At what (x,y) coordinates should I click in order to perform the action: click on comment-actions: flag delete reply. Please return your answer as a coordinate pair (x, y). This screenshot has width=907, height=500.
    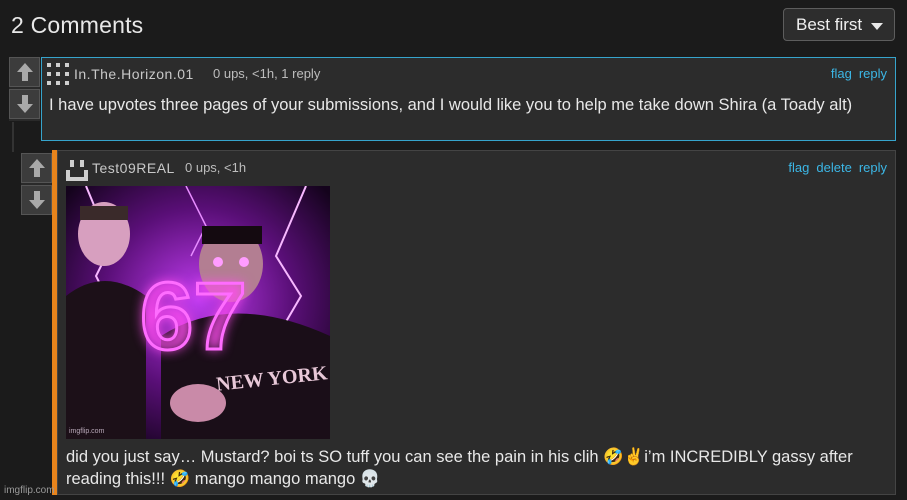
    Looking at the image, I should click on (837, 167).